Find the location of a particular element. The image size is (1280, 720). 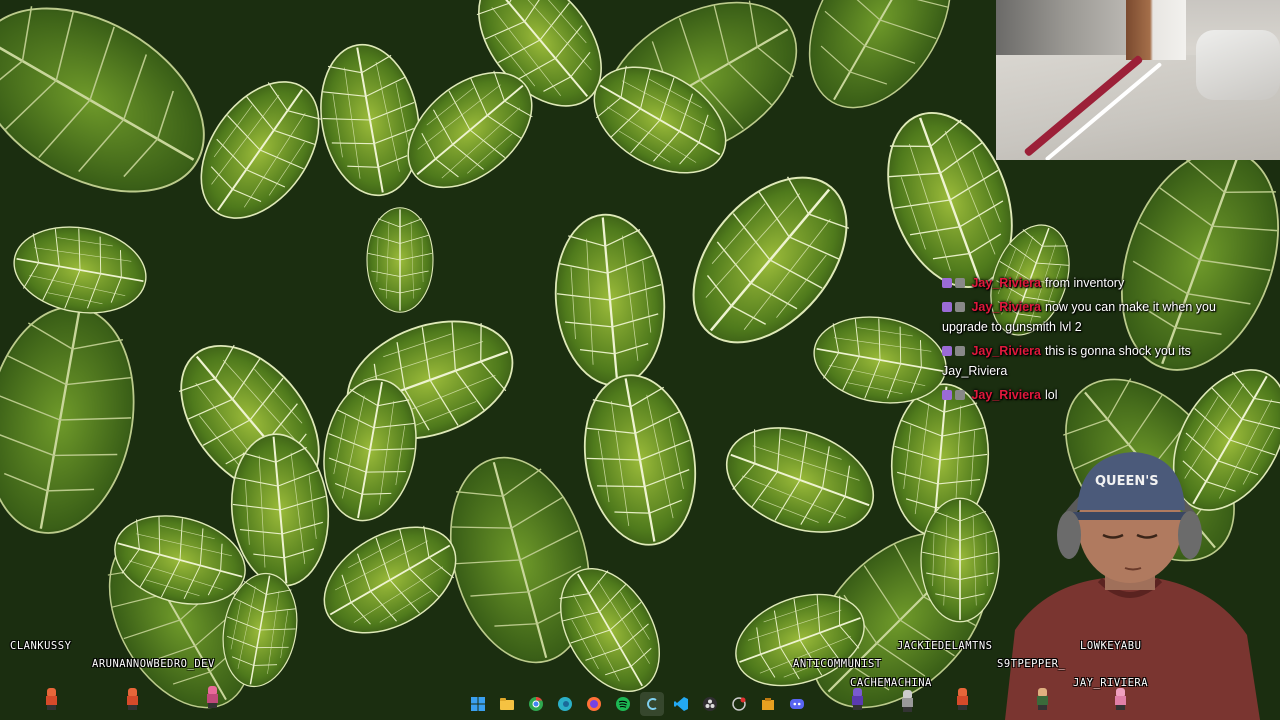

room-door is located at coordinates (1156, 30).